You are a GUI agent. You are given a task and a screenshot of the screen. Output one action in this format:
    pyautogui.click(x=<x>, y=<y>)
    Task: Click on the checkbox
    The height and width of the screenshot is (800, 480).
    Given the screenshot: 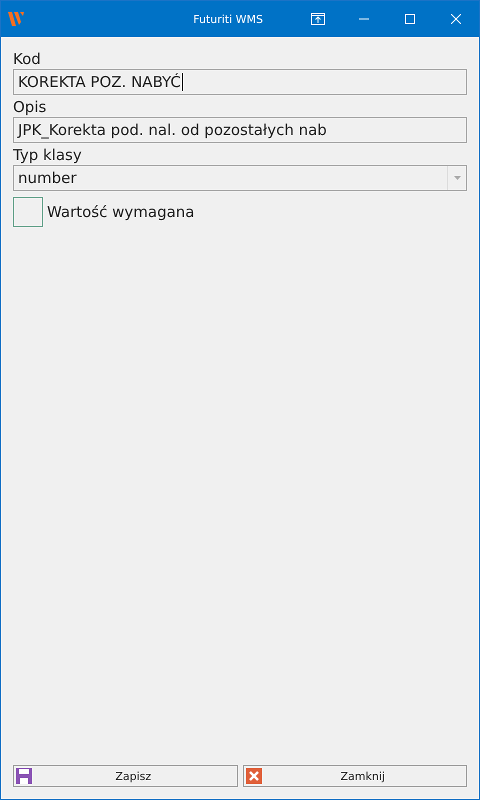 What is the action you would take?
    pyautogui.click(x=28, y=212)
    